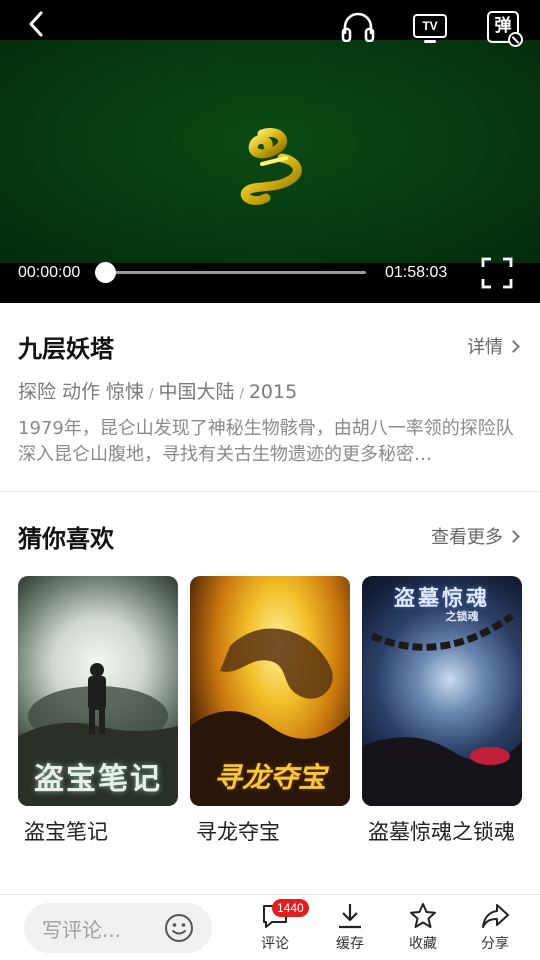 Image resolution: width=540 pixels, height=960 pixels. I want to click on download-button: 缓存, so click(350, 927).